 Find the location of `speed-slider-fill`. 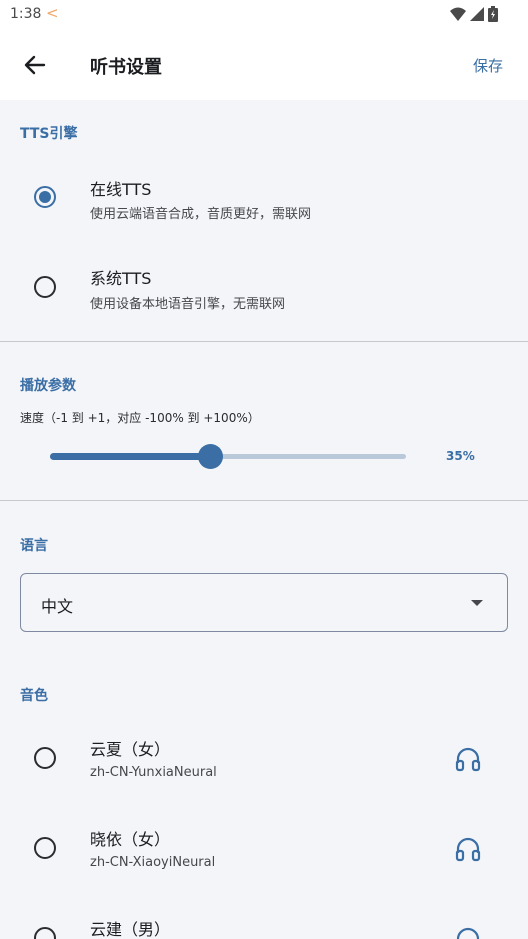

speed-slider-fill is located at coordinates (130, 456).